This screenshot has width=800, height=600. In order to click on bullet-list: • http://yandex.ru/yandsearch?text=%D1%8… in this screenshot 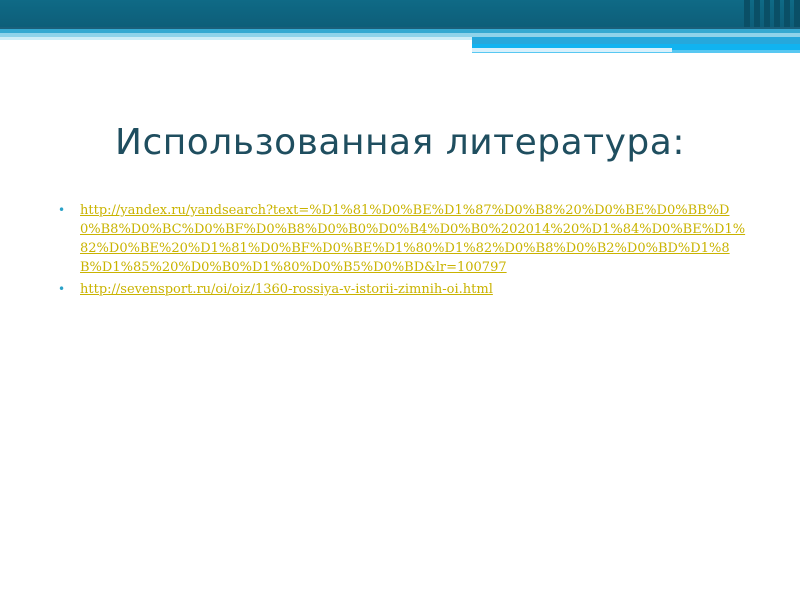, I will do `click(403, 251)`.